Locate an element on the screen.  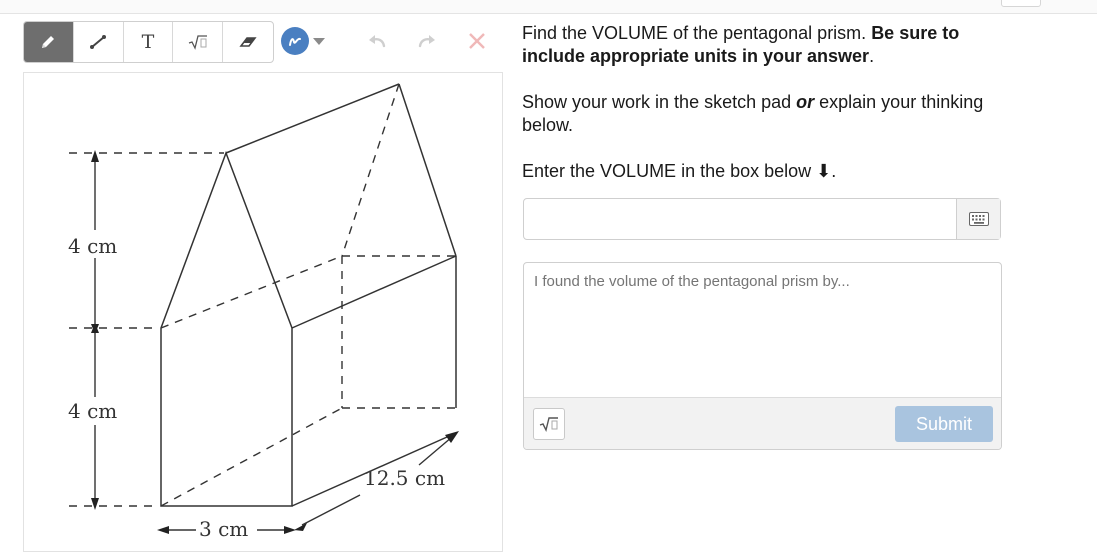
pencil-icon is located at coordinates (48, 42).